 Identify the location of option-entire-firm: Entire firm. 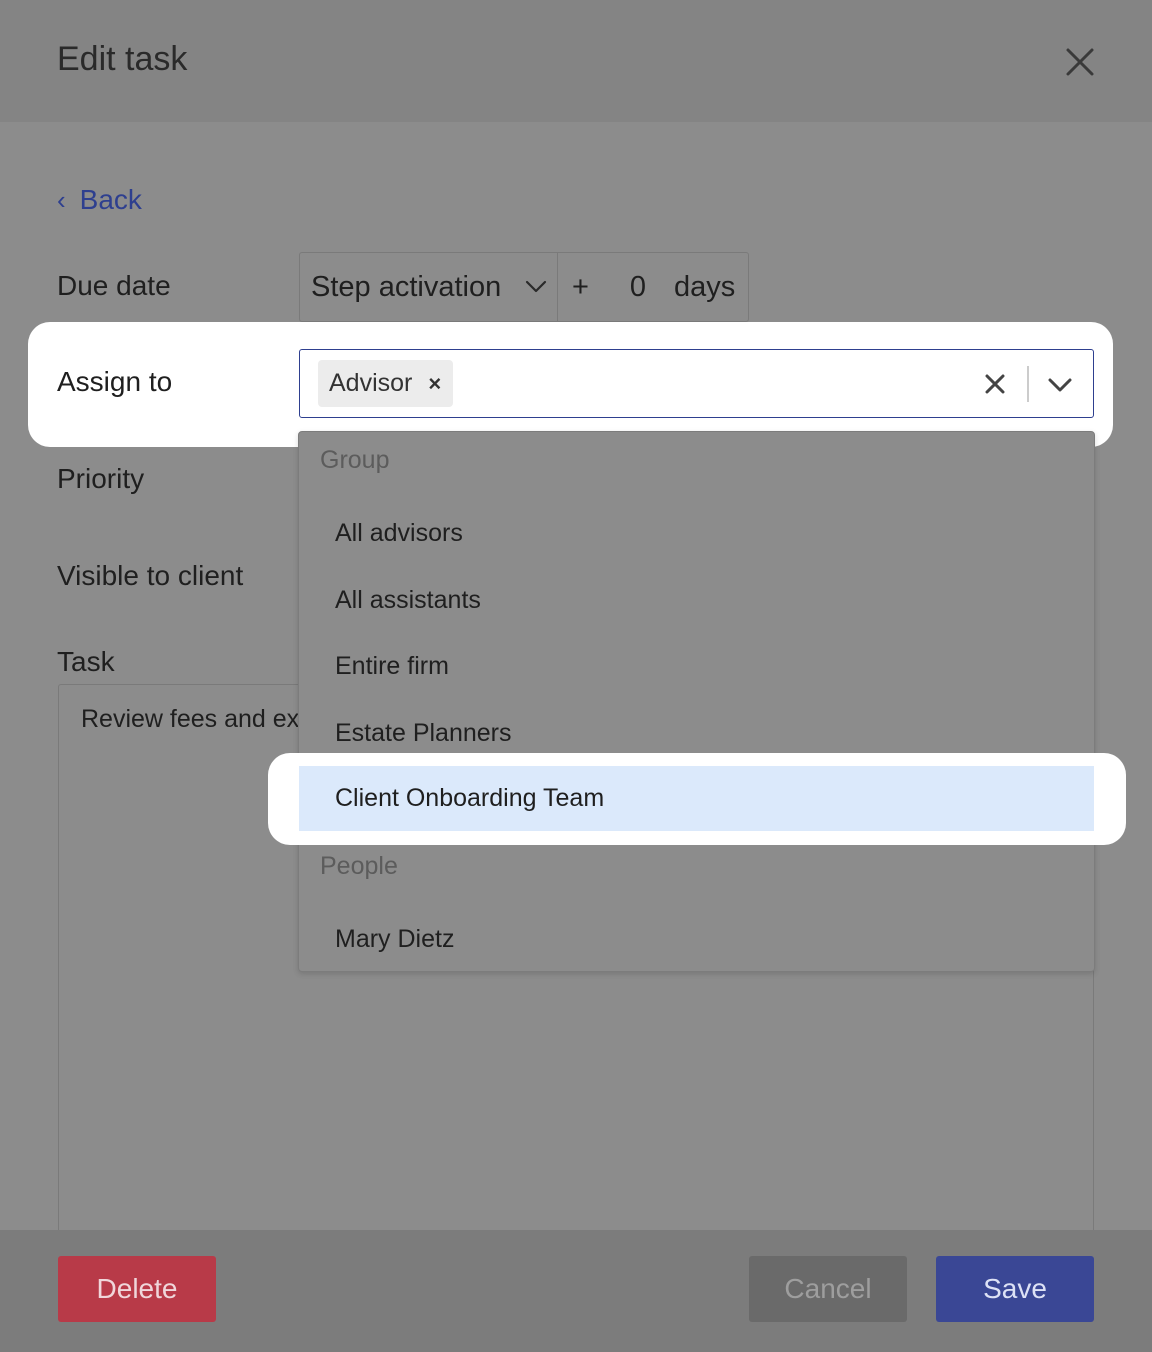
(392, 666).